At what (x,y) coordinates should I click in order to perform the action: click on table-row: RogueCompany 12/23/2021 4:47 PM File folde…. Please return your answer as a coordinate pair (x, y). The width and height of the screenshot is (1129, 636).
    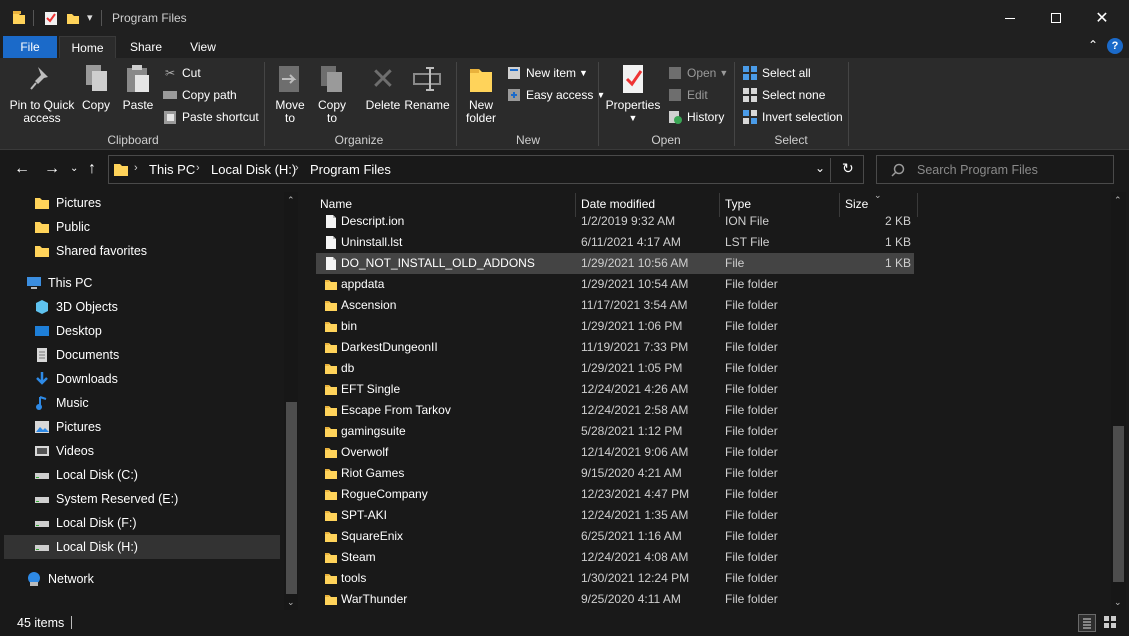
    Looking at the image, I should click on (615, 494).